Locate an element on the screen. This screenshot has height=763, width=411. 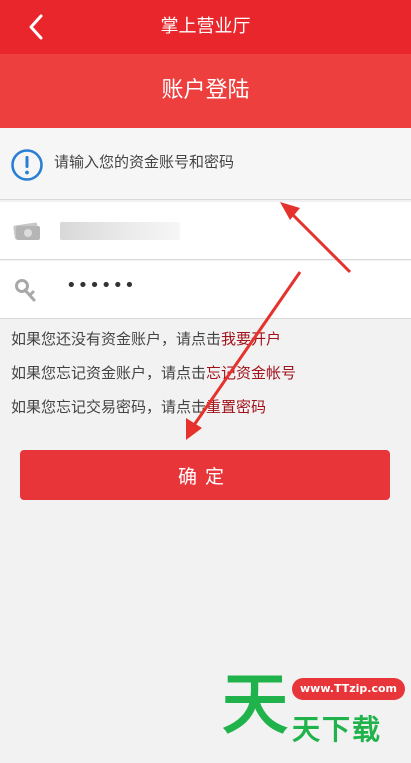
nav-title: 掌上营业厅 is located at coordinates (205, 26).